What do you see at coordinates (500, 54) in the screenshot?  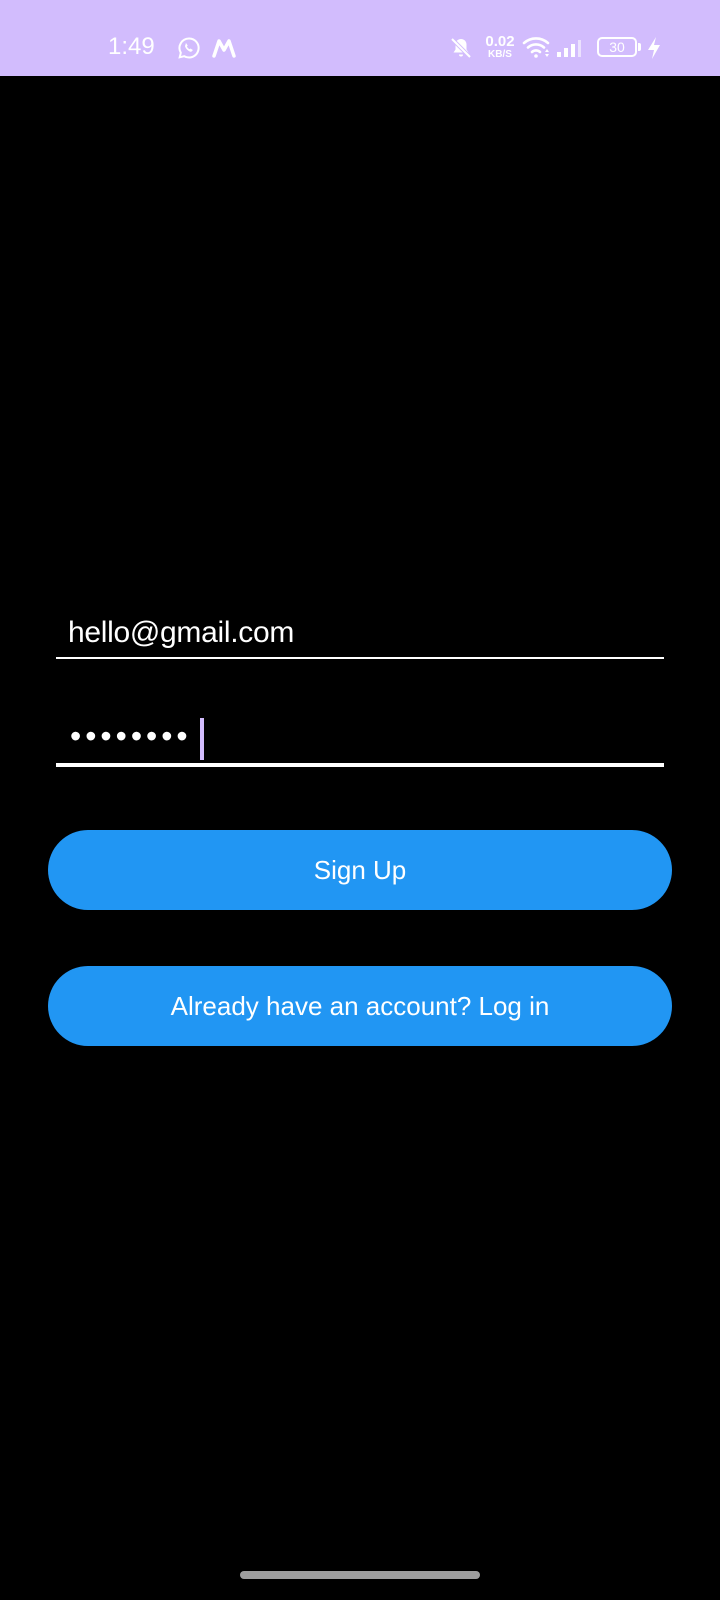 I see `net-speed-unit: KB/S` at bounding box center [500, 54].